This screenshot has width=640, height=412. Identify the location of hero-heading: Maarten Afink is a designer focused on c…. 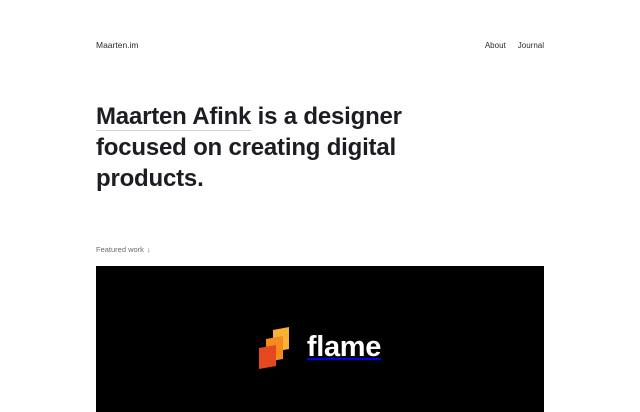
(266, 147).